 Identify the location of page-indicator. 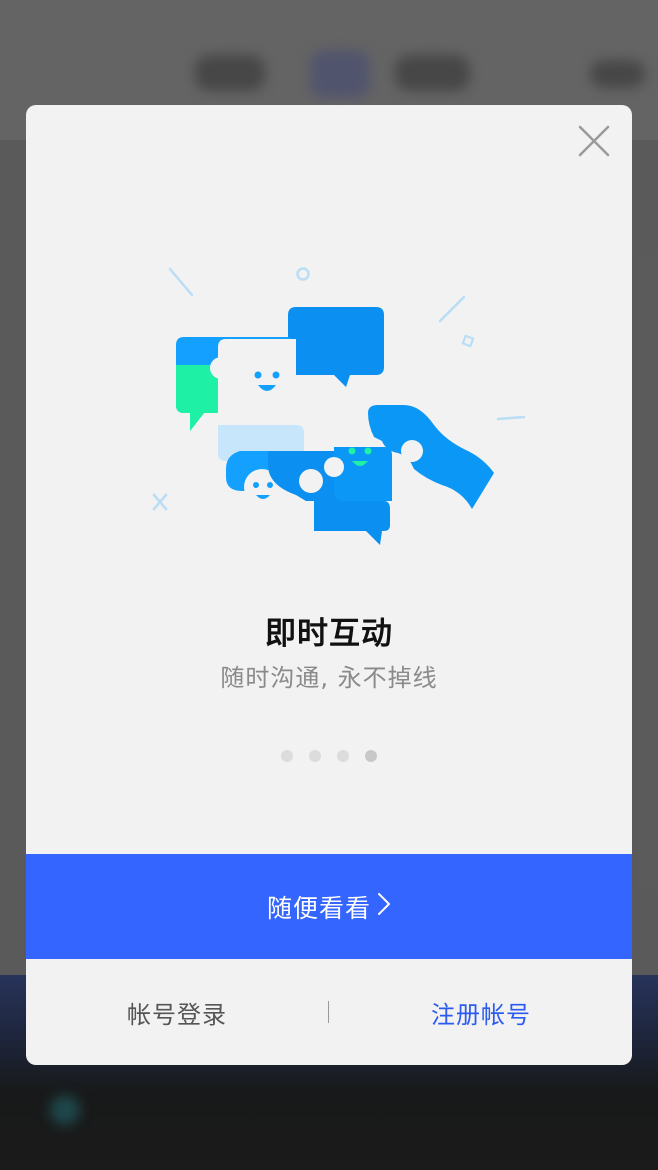
(329, 756).